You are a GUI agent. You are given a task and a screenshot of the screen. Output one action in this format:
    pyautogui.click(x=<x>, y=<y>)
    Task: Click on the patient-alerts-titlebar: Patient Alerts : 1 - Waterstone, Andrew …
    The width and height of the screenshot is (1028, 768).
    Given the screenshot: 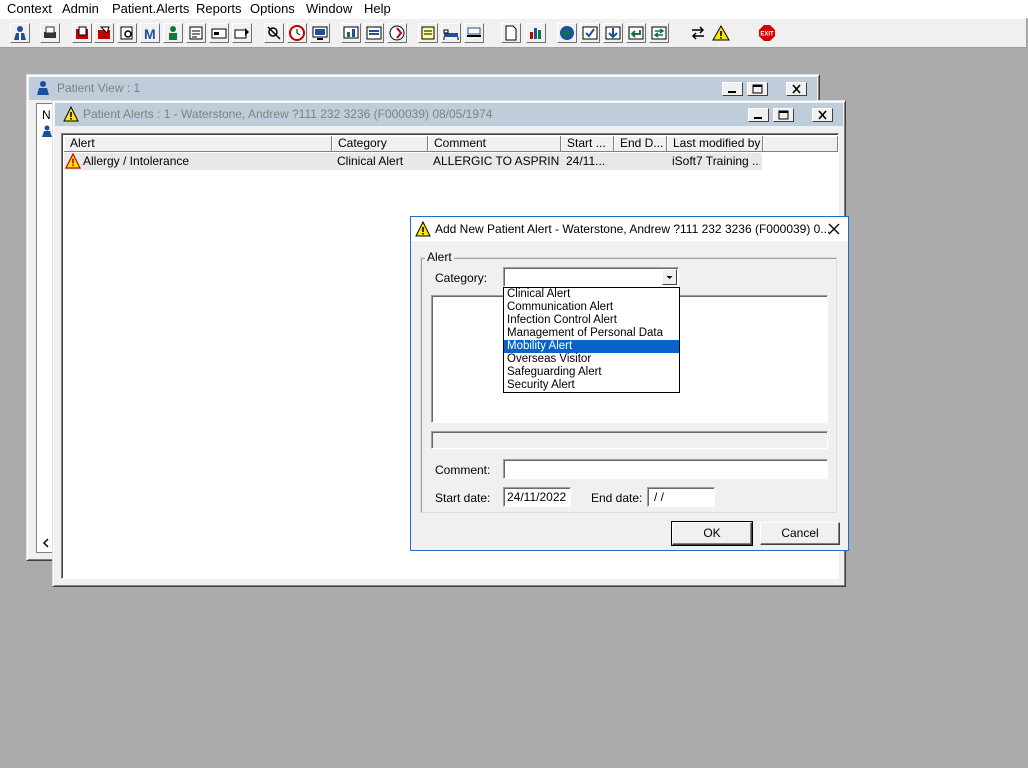 What is the action you would take?
    pyautogui.click(x=449, y=114)
    